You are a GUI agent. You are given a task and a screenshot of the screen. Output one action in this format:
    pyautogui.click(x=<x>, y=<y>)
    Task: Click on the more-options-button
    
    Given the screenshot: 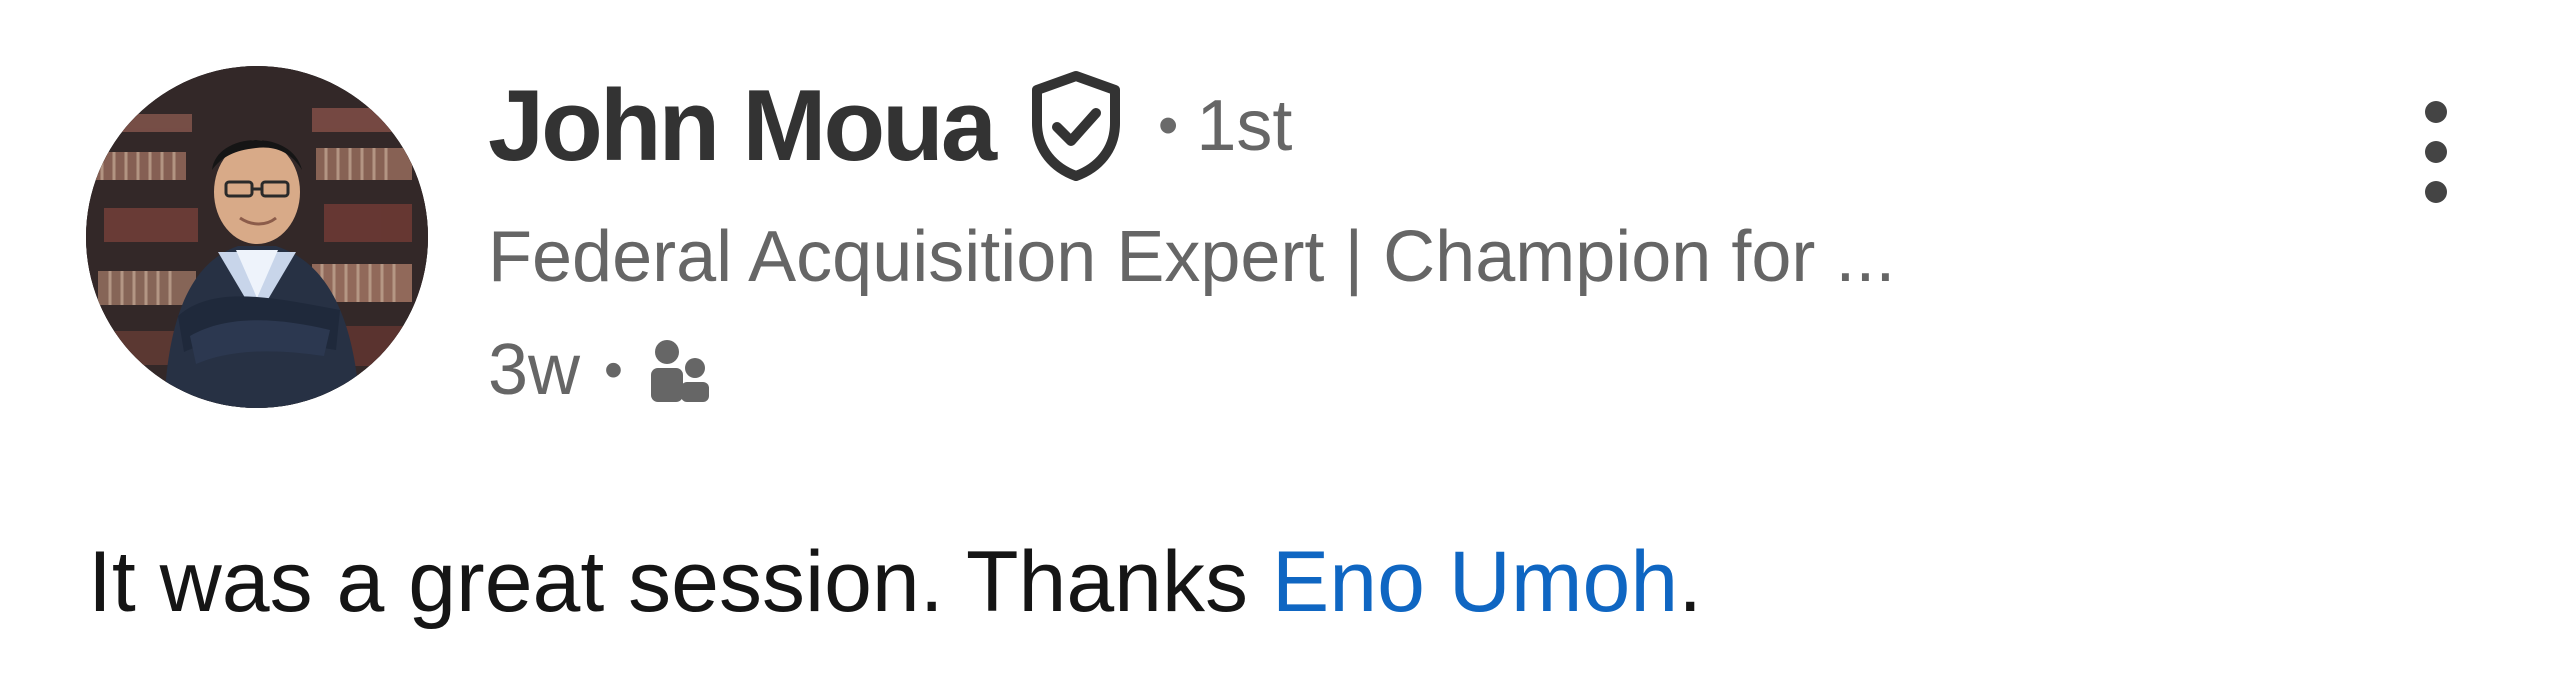 What is the action you would take?
    pyautogui.click(x=2436, y=152)
    